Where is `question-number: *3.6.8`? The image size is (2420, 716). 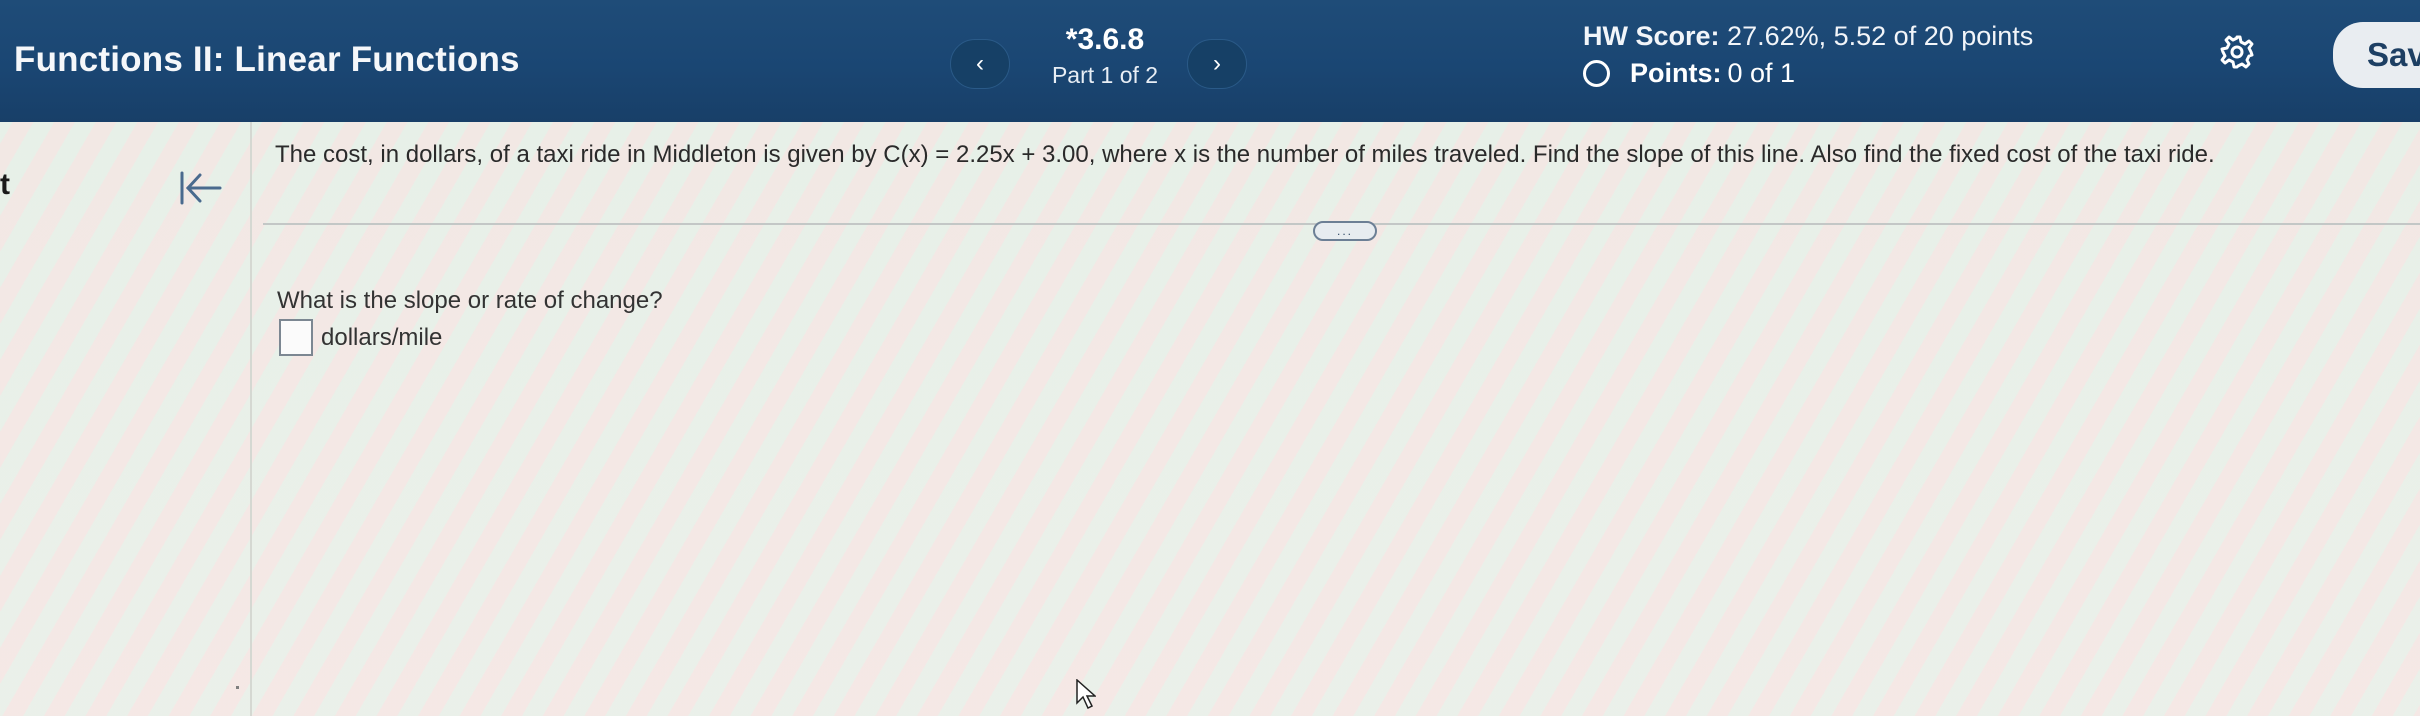
question-number: *3.6.8 is located at coordinates (1105, 39).